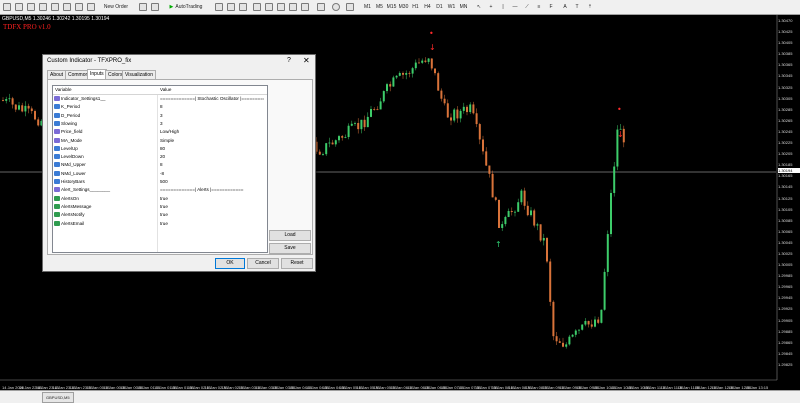 This screenshot has width=800, height=403. What do you see at coordinates (305, 6) in the screenshot?
I see `auto-scroll-icon` at bounding box center [305, 6].